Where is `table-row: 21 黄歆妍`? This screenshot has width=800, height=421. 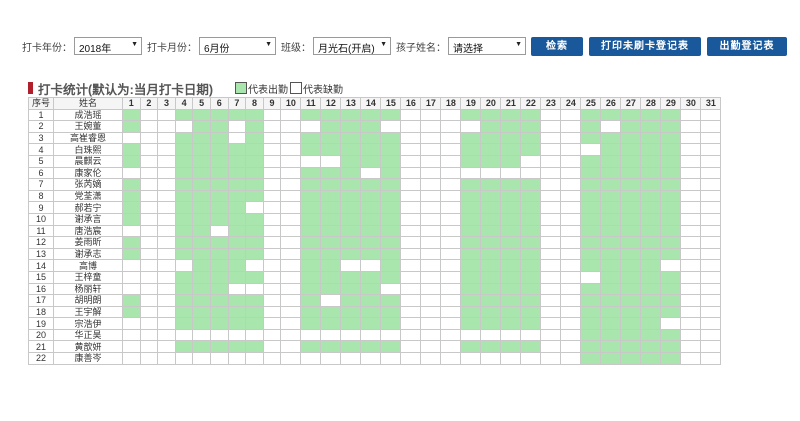
table-row: 21 黄歆妍 is located at coordinates (375, 347).